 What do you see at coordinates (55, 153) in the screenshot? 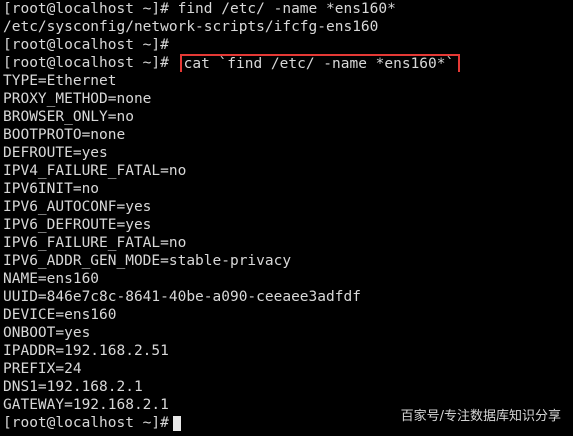
I see `output-line: DEFROUTE=yes` at bounding box center [55, 153].